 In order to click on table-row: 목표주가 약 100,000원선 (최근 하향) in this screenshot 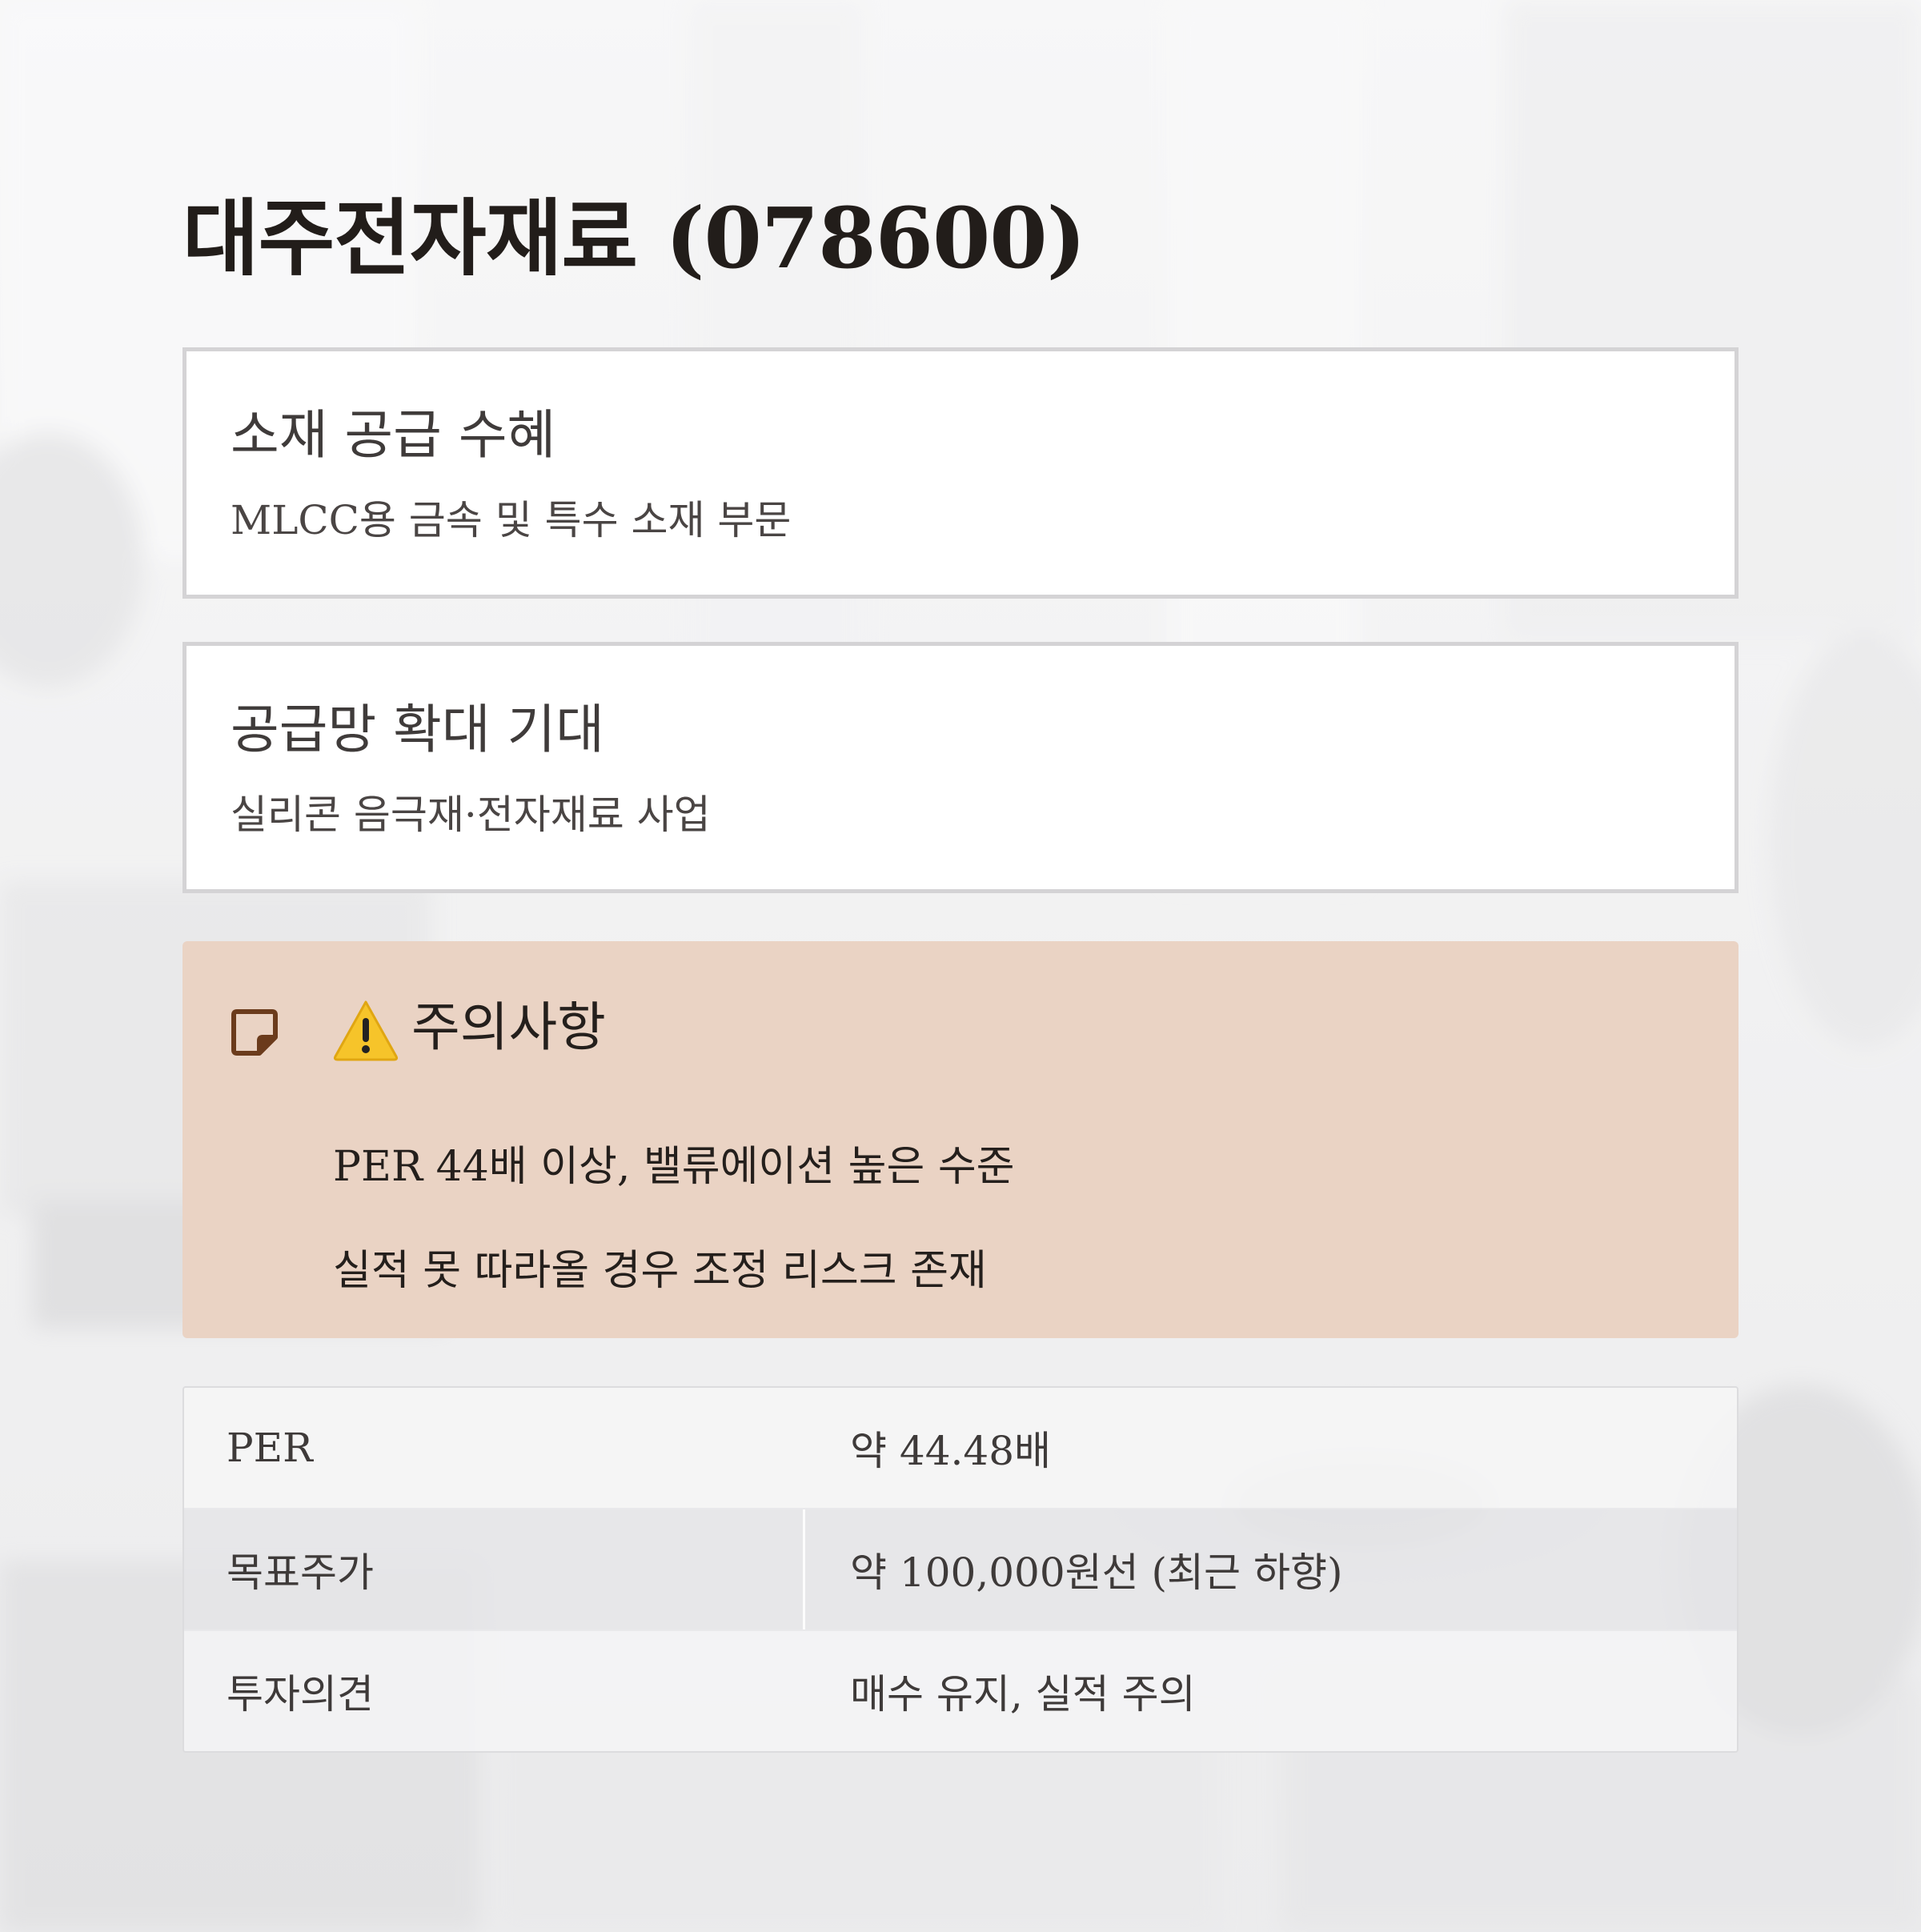, I will do `click(960, 1569)`.